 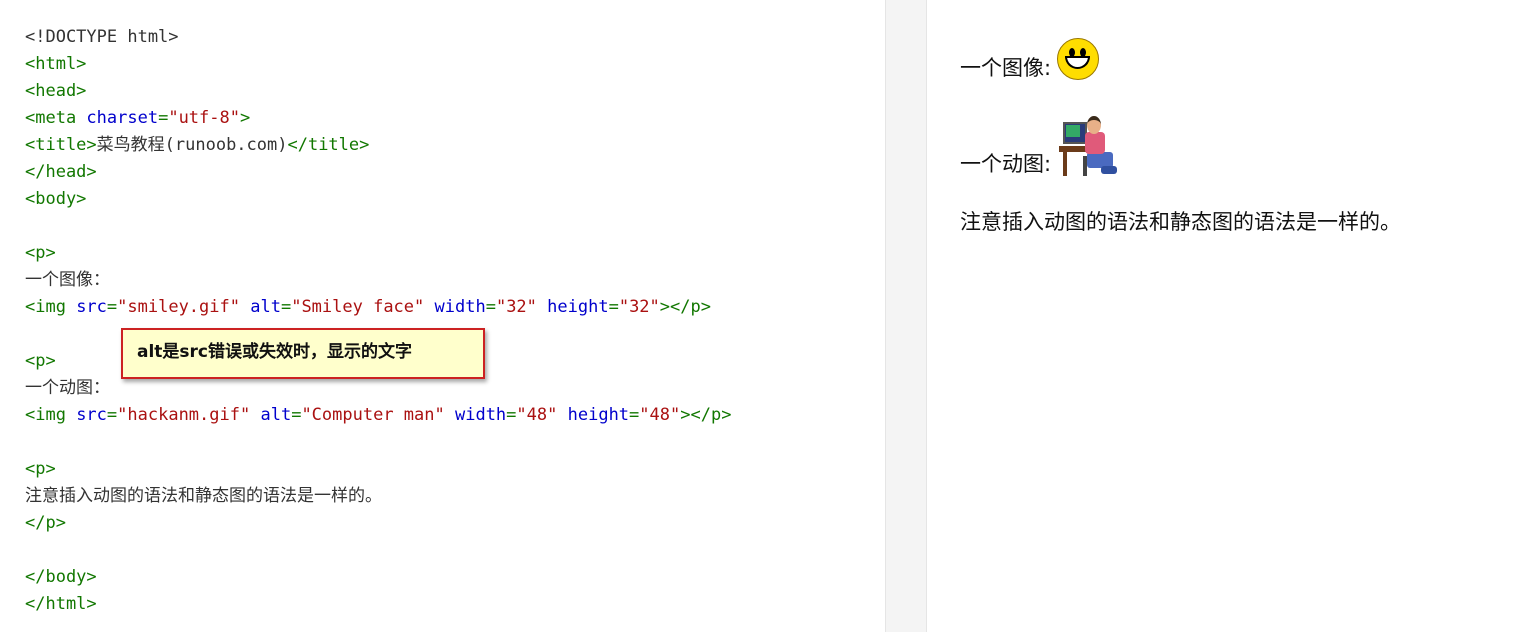 I want to click on code-line: <title>菜鸟教程(runoob.com)</title>, so click(x=197, y=145).